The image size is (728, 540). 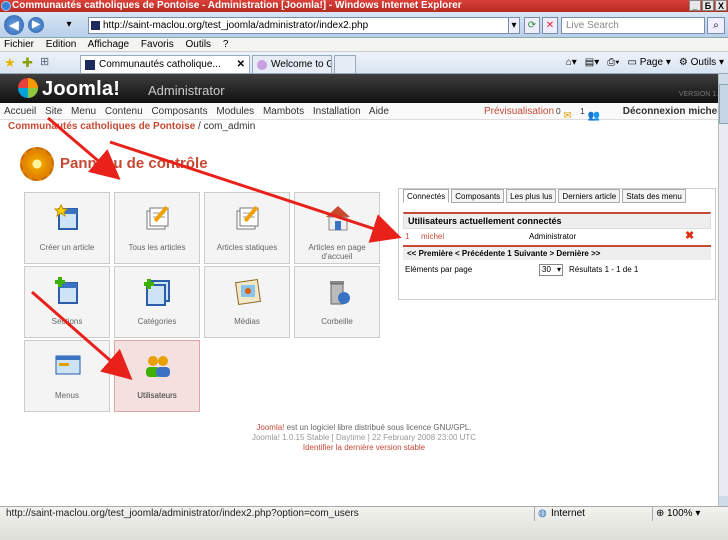 I want to click on menu-favoris: Favoris, so click(x=157, y=44).